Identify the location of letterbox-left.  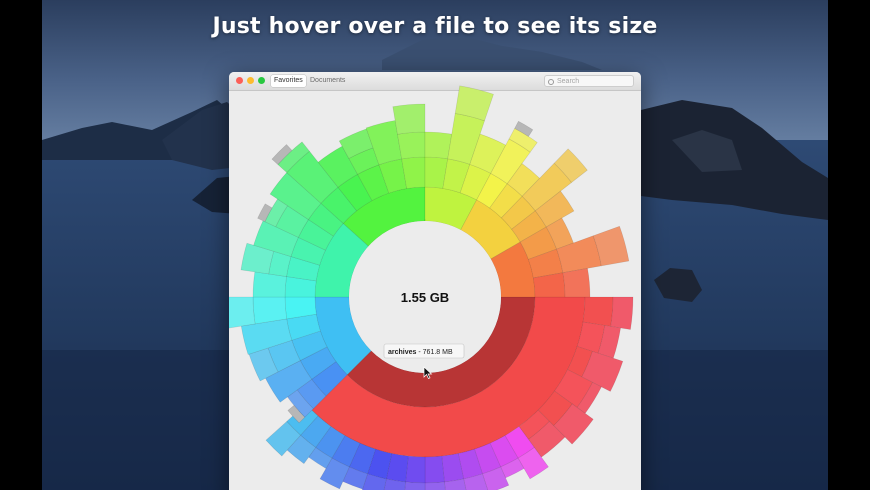
(21, 245).